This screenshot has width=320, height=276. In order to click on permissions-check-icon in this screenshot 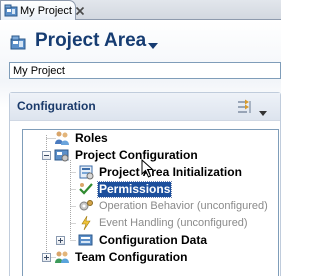, I will do `click(86, 189)`.